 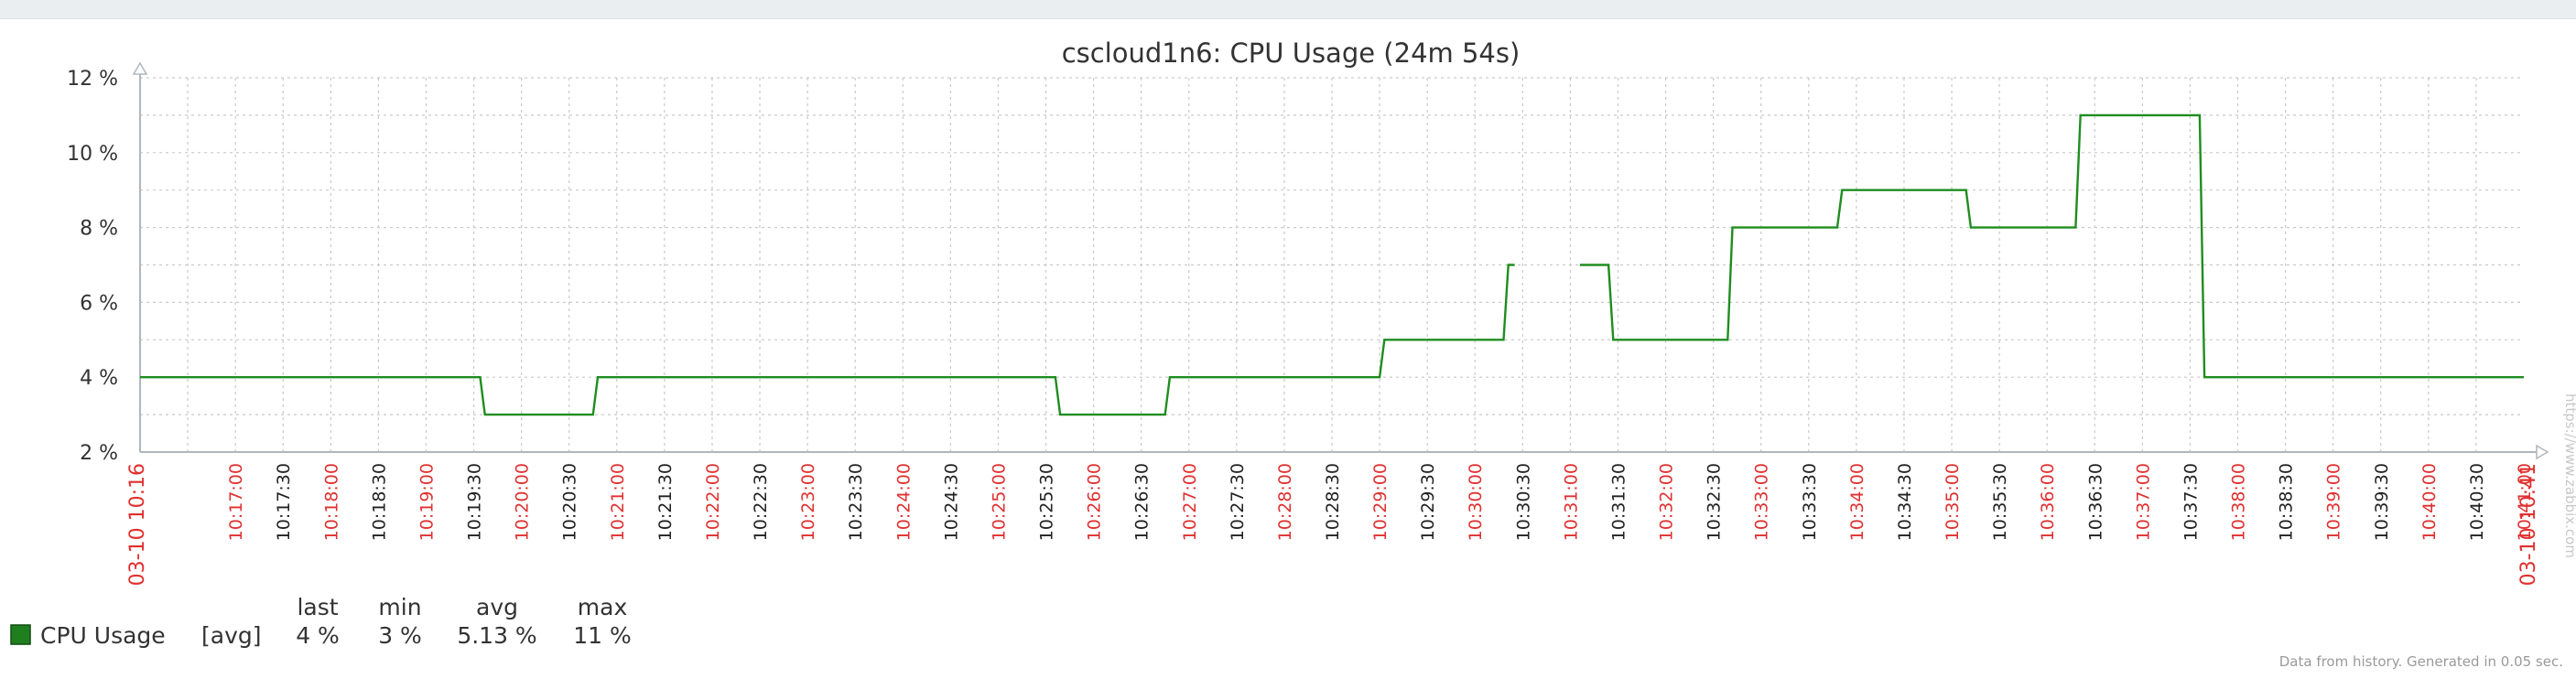 I want to click on x-tick-label: 10:33:00, so click(x=1762, y=502).